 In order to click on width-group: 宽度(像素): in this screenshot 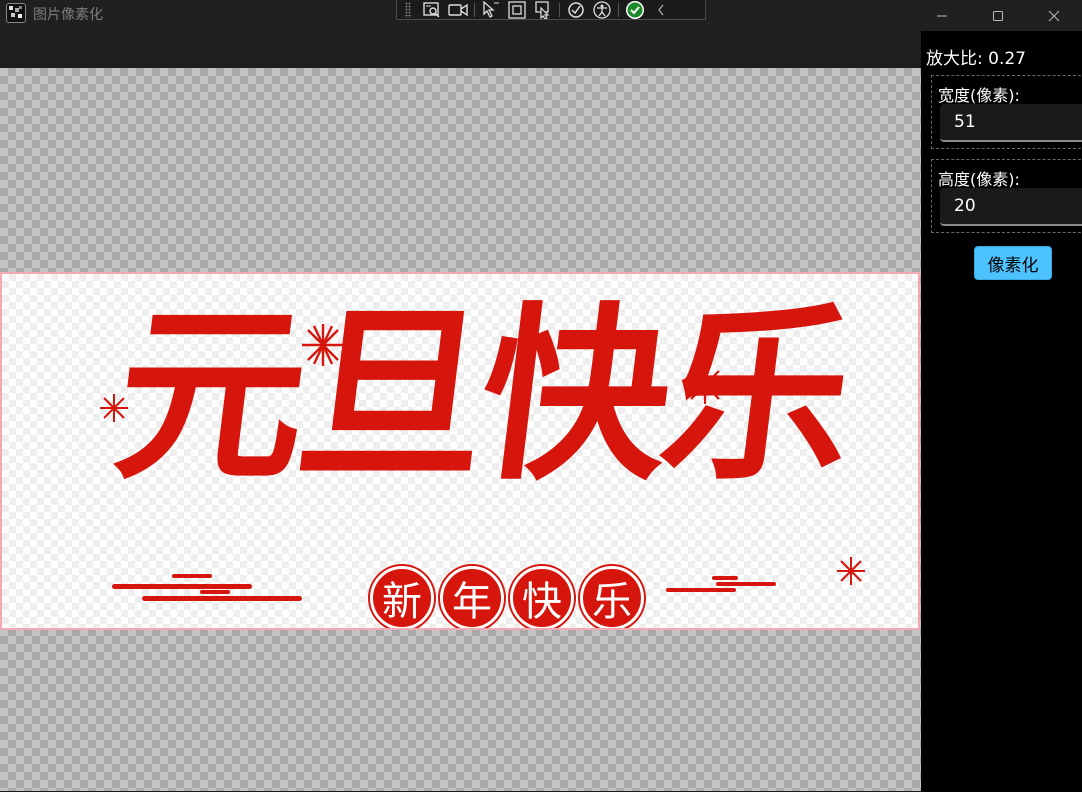, I will do `click(1006, 112)`.